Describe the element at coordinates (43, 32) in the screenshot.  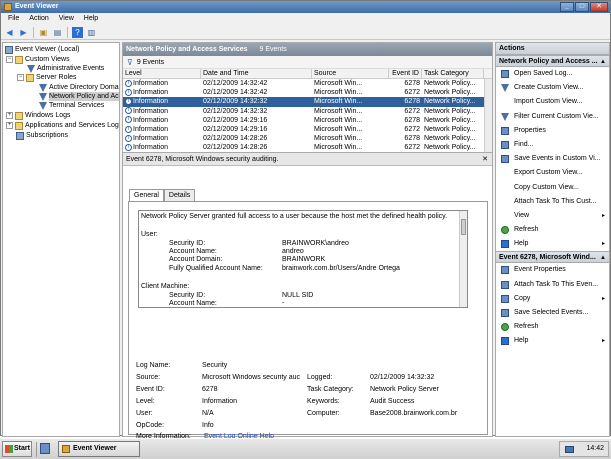
I see `up-folder-icon: ▣` at that location.